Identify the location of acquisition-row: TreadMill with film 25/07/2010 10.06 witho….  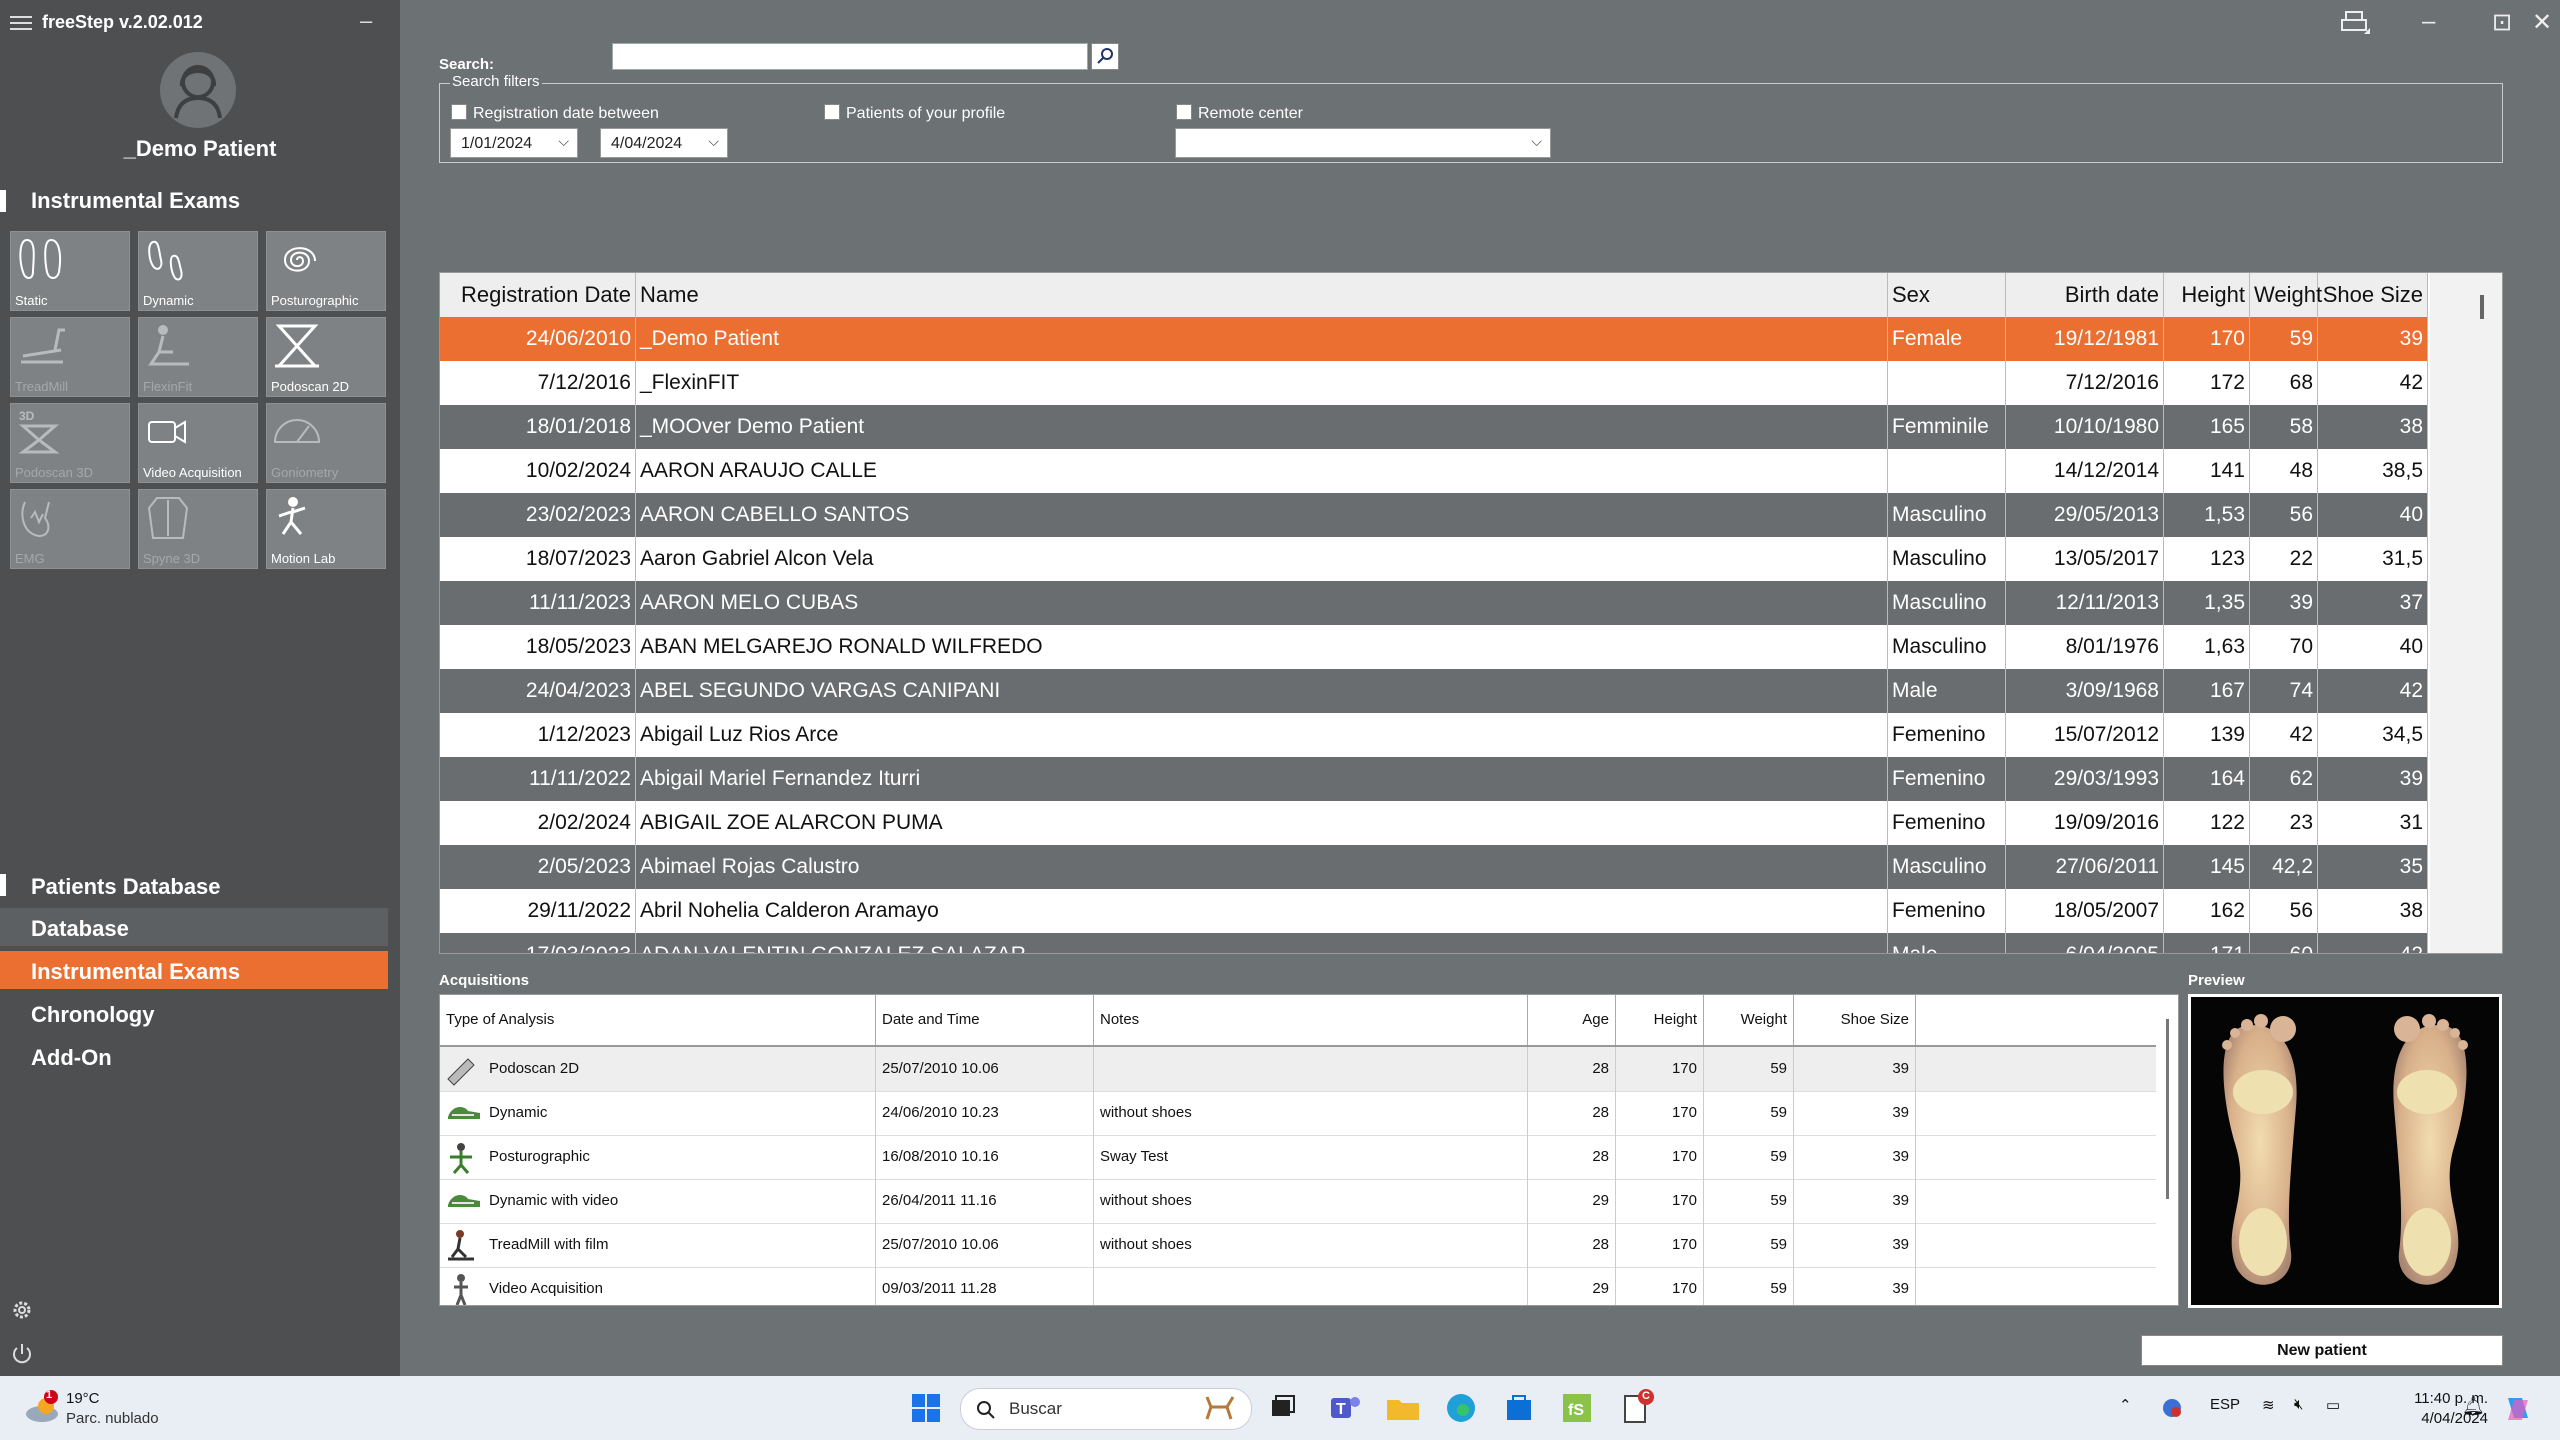
(1298, 1245).